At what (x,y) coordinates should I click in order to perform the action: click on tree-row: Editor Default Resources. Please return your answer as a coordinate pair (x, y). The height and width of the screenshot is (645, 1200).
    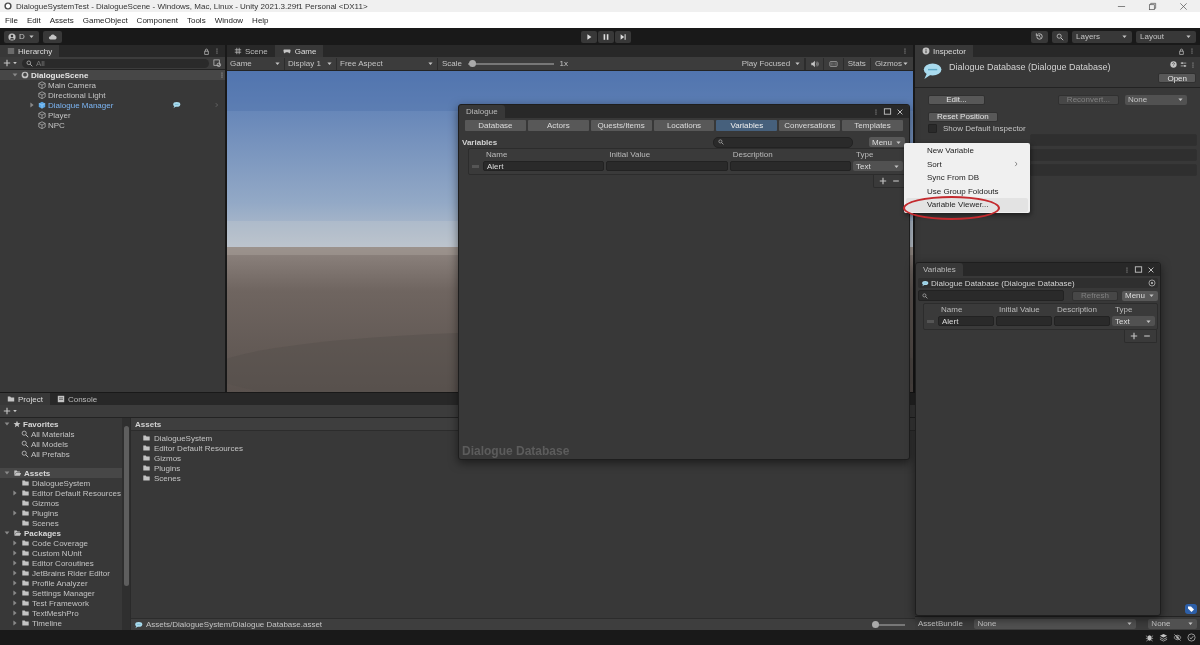
    Looking at the image, I should click on (61, 493).